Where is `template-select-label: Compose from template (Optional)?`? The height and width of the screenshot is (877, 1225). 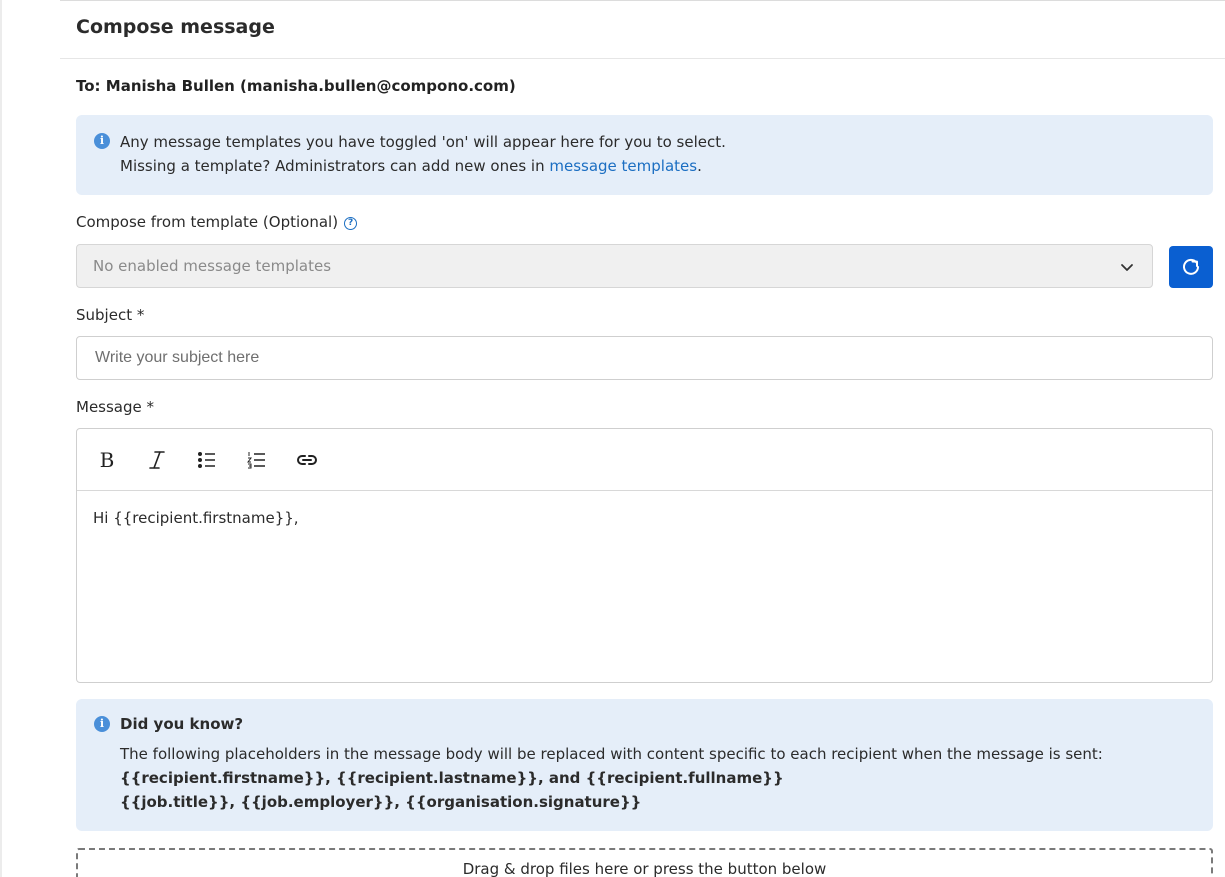
template-select-label: Compose from template (Optional)? is located at coordinates (217, 222).